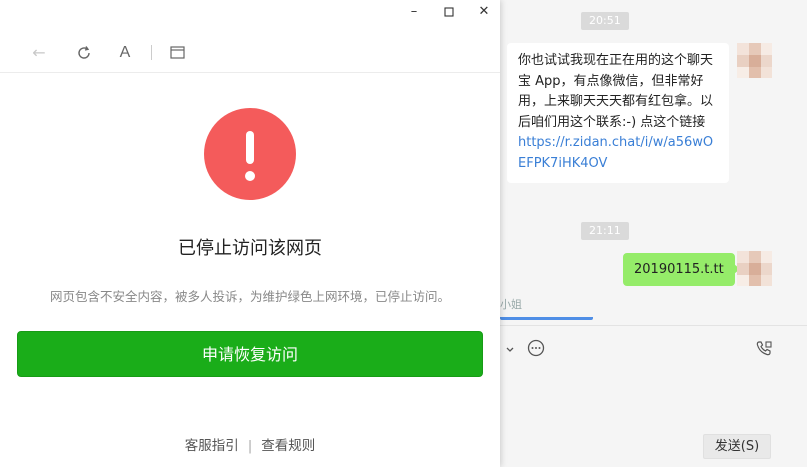 This screenshot has width=807, height=467. What do you see at coordinates (546, 318) in the screenshot?
I see `new-message-indicator` at bounding box center [546, 318].